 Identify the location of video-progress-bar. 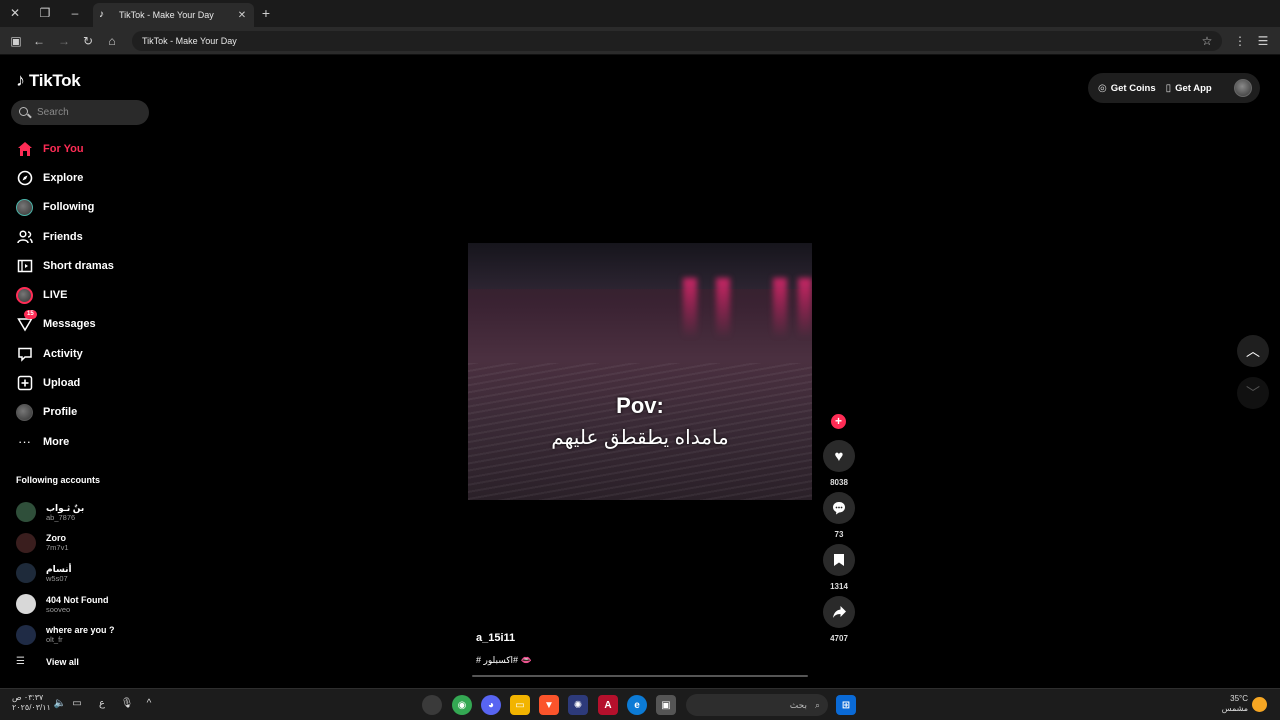
(640, 676).